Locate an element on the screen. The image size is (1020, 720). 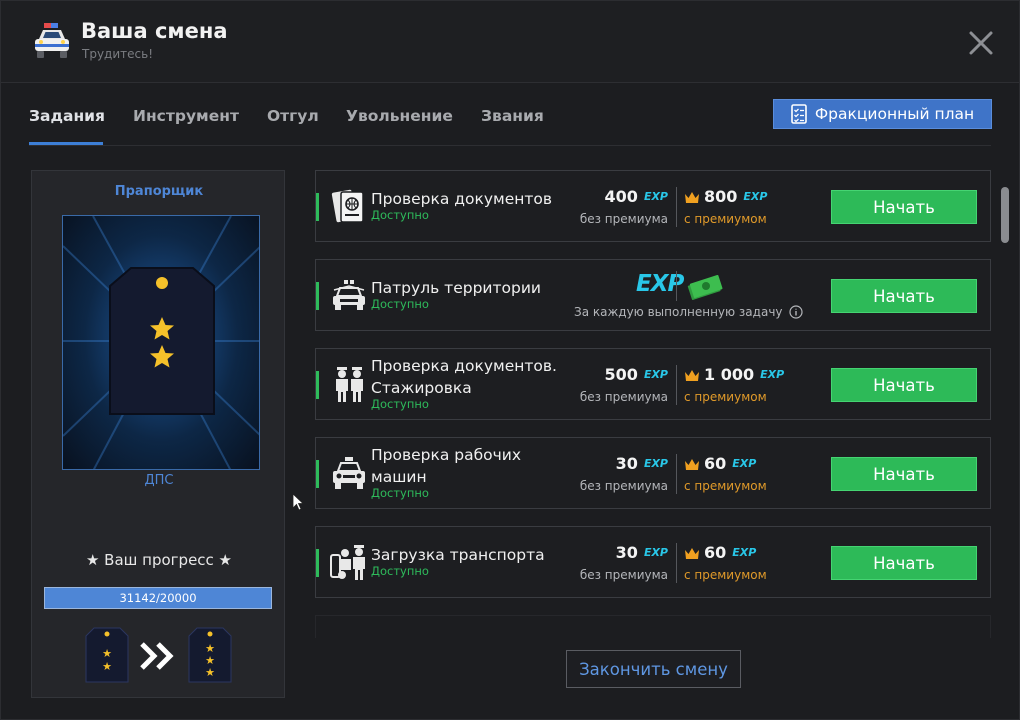
task-reward: 400 EXP без премиума 800 EXP с премиумом is located at coordinates (676, 208).